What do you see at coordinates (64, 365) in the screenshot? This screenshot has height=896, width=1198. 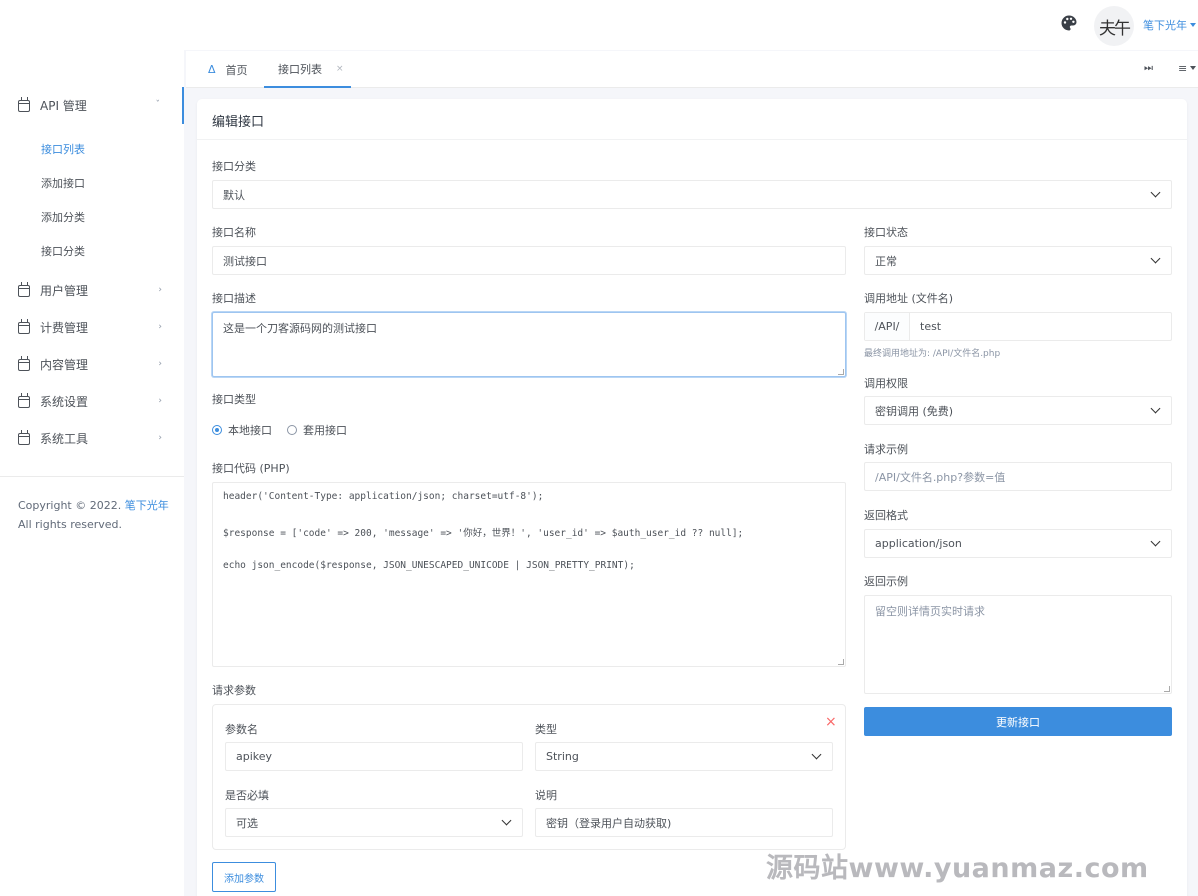 I see `sidebar-item-label: 内容管理` at bounding box center [64, 365].